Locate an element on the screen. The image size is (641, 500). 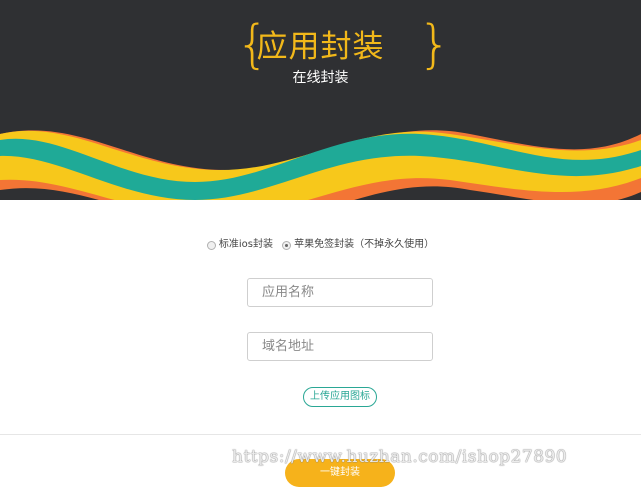
option-apple-nosign: 苹果免签封装（不掉永久使用） is located at coordinates (358, 245).